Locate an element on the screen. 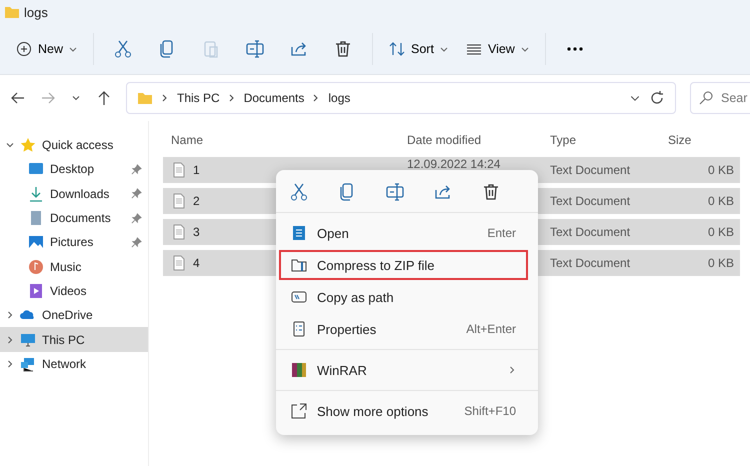 The height and width of the screenshot is (466, 750). shortcut-label: Alt+Enter is located at coordinates (491, 329).